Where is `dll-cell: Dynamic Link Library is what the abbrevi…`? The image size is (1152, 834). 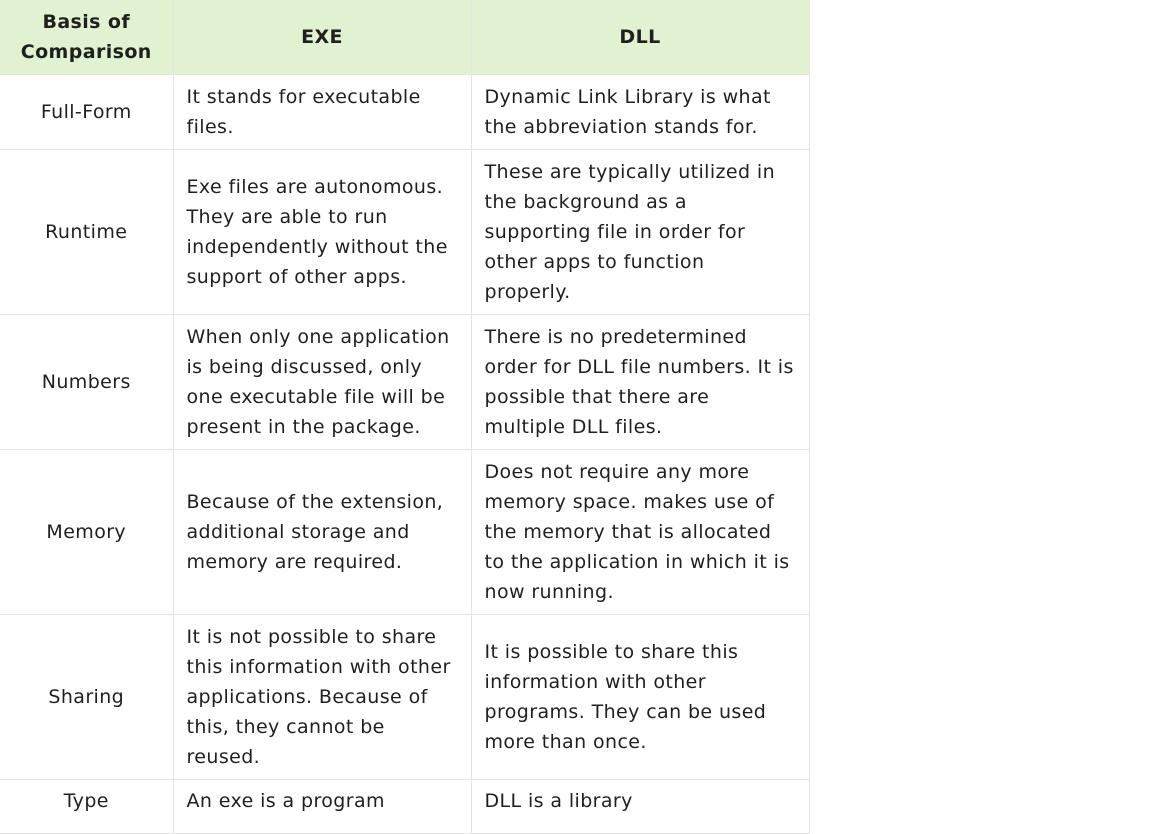
dll-cell: Dynamic Link Library is what the abbrevi… is located at coordinates (640, 112).